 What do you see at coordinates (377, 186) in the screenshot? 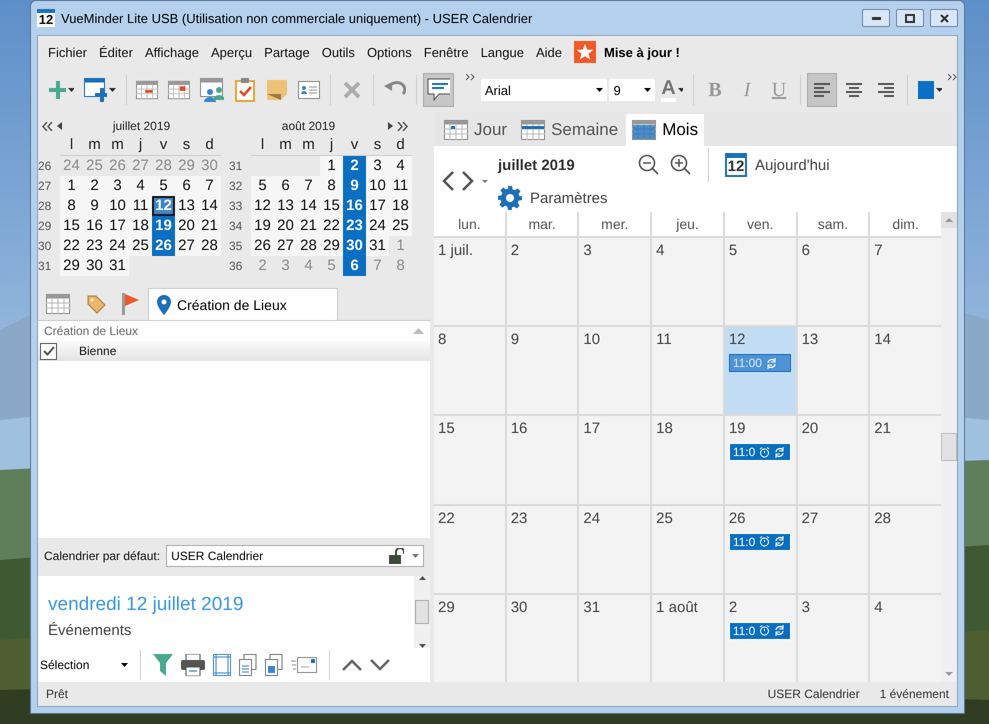
I see `calendar-day: 10` at bounding box center [377, 186].